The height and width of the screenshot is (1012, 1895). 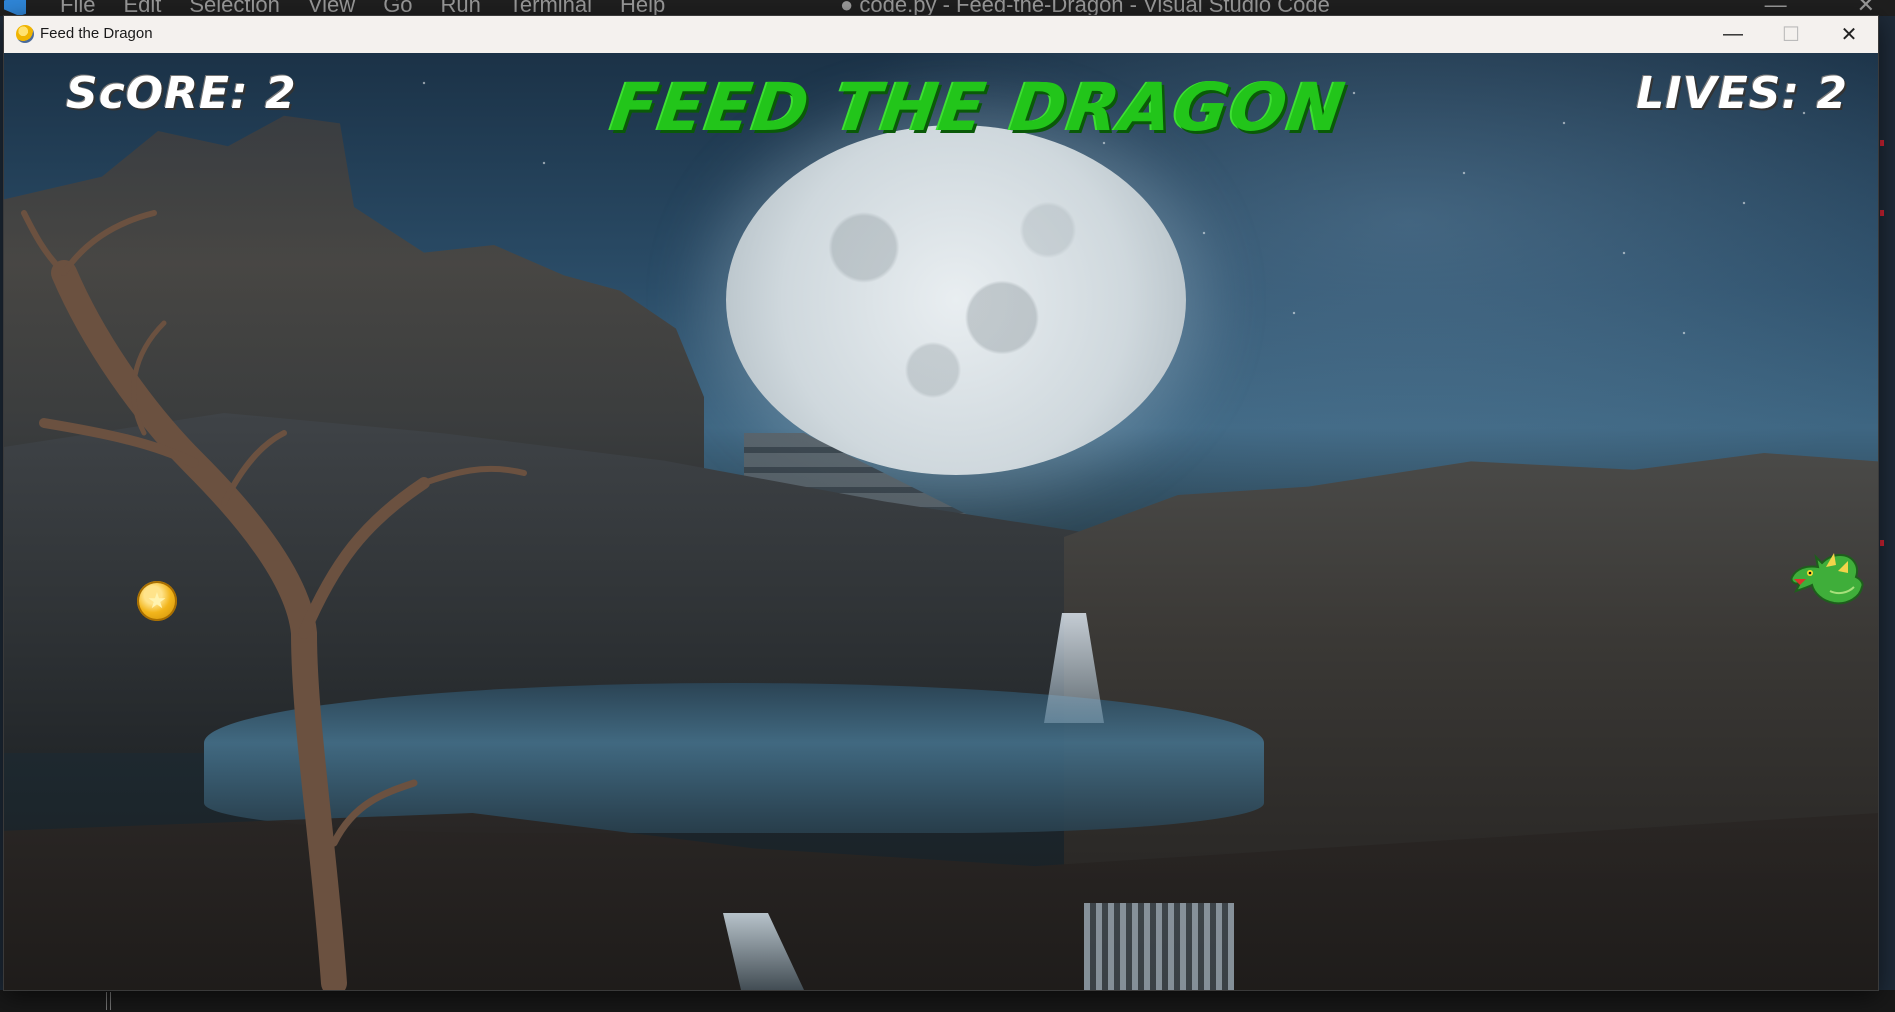 I want to click on menu-item-run: Run, so click(x=461, y=8).